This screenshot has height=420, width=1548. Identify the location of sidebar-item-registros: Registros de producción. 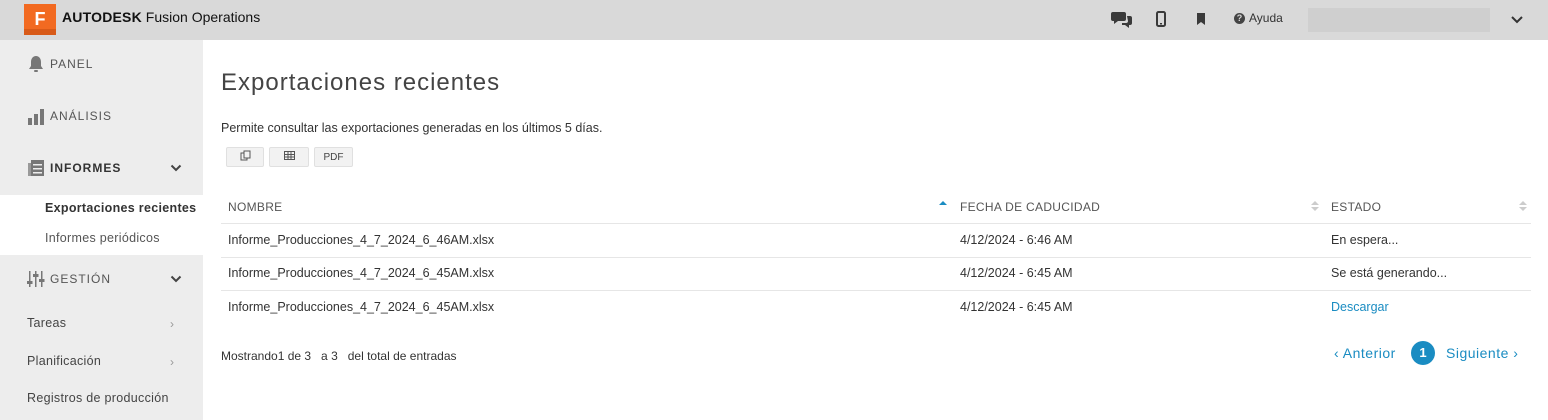
(98, 398).